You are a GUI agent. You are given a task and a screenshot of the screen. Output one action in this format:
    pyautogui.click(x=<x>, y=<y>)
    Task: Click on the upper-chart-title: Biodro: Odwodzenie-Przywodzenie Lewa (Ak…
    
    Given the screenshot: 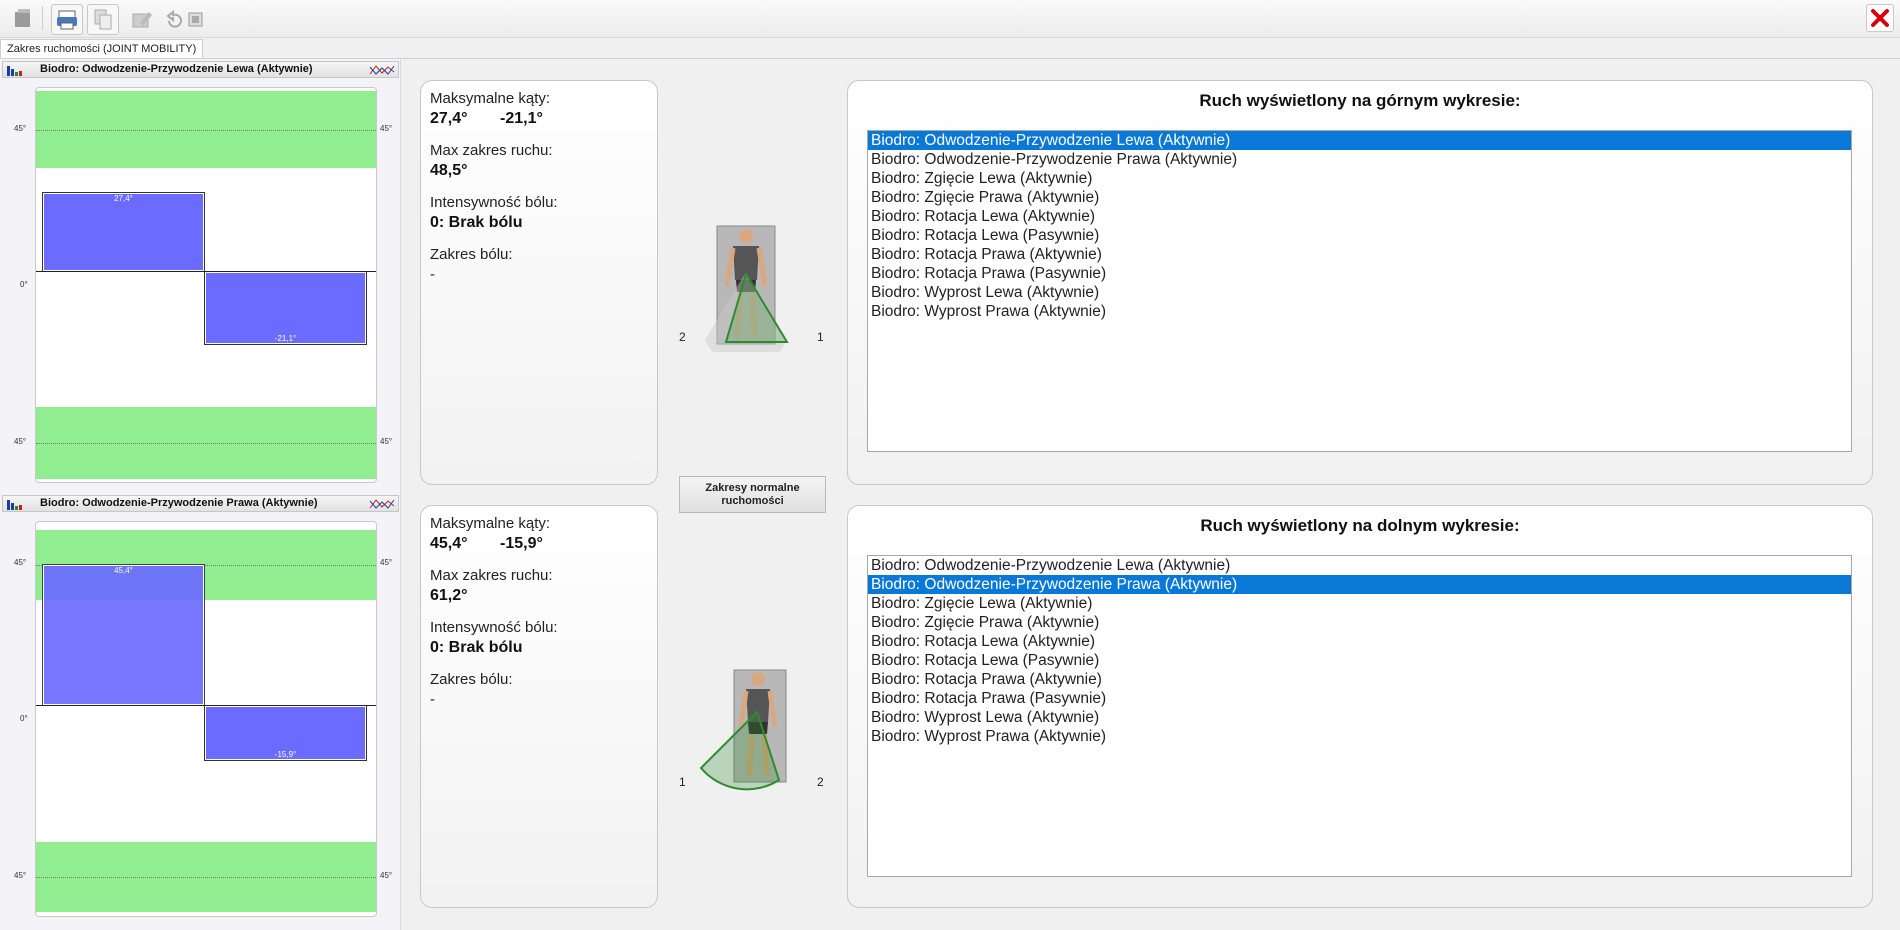 What is the action you would take?
    pyautogui.click(x=176, y=69)
    